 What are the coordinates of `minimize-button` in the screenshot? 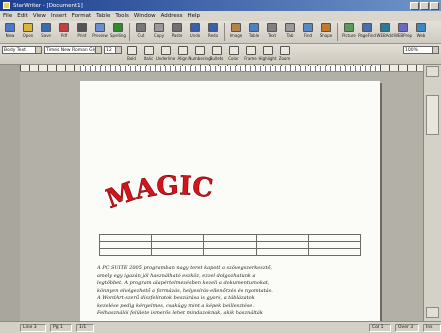 It's located at (414, 5).